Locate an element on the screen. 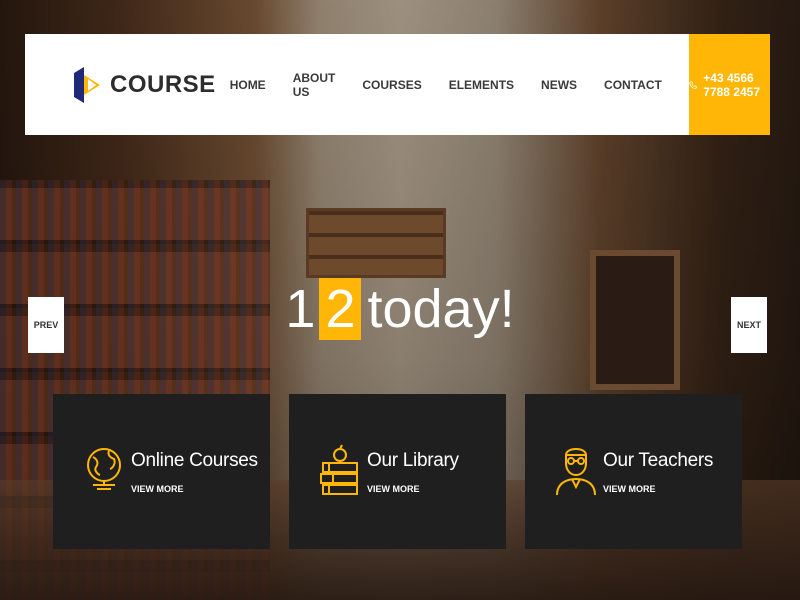 The image size is (800, 600). nav-item-contact: CONTACT is located at coordinates (633, 85).